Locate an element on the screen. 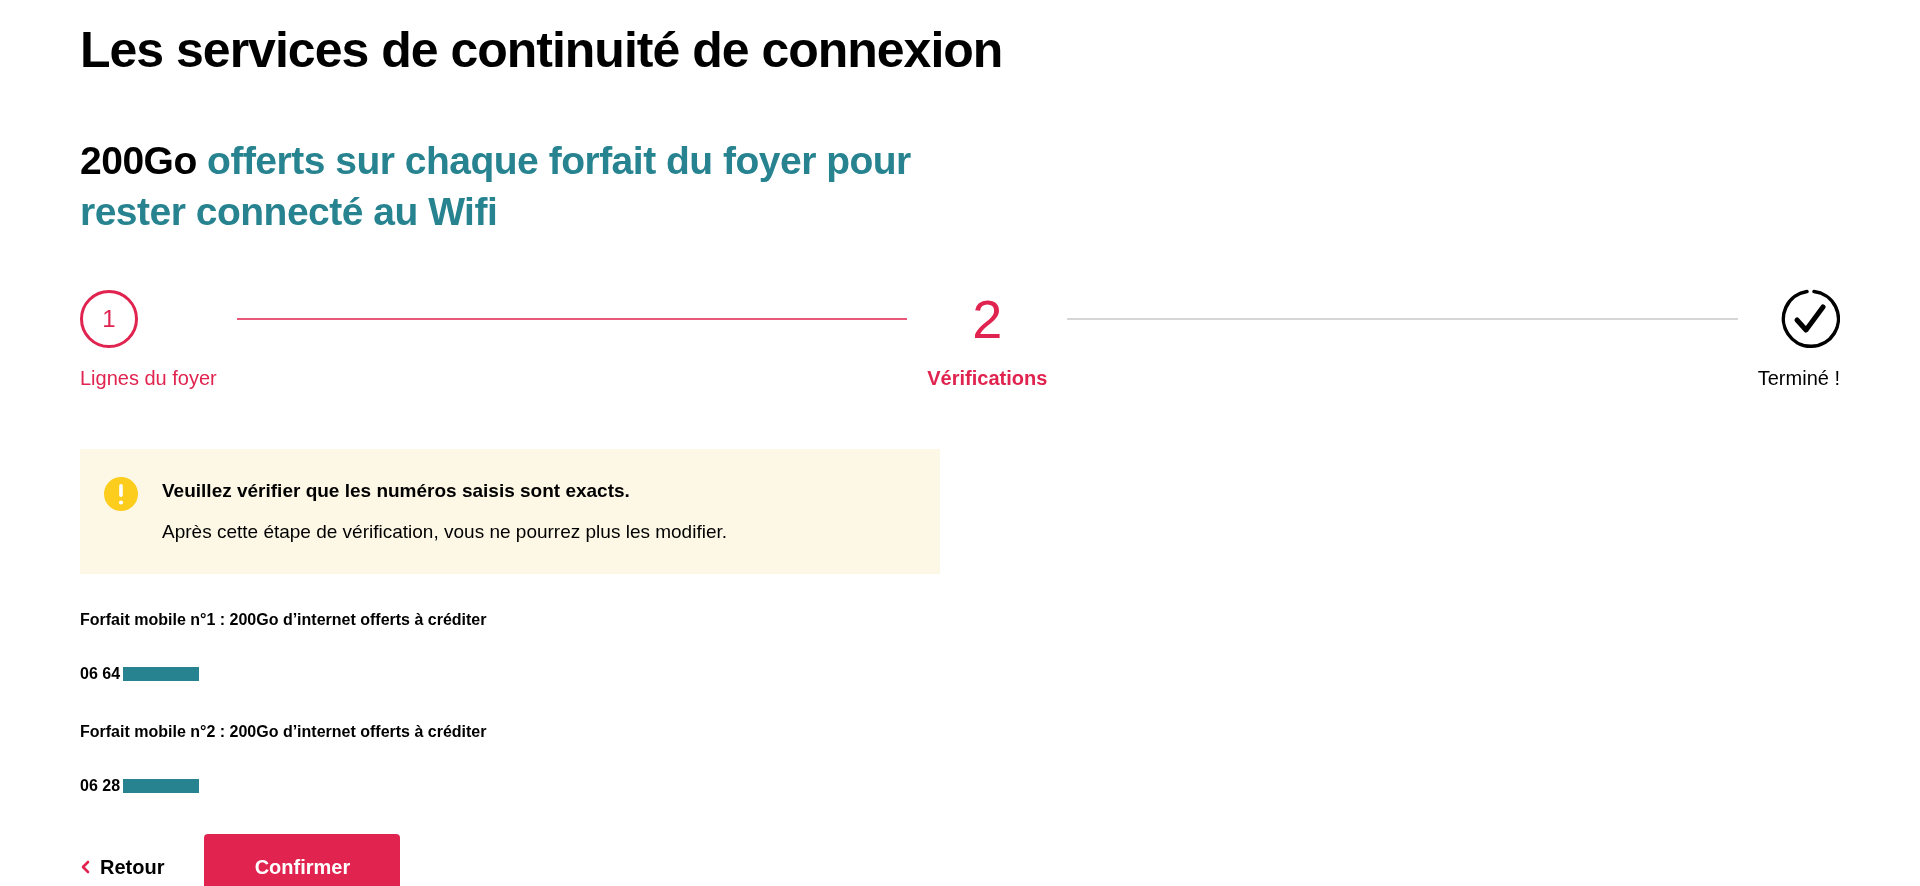 This screenshot has width=1920, height=886. alert-text: Après cette étape de vérification, vous ne pourrez plus les modifier. is located at coordinates (445, 531).